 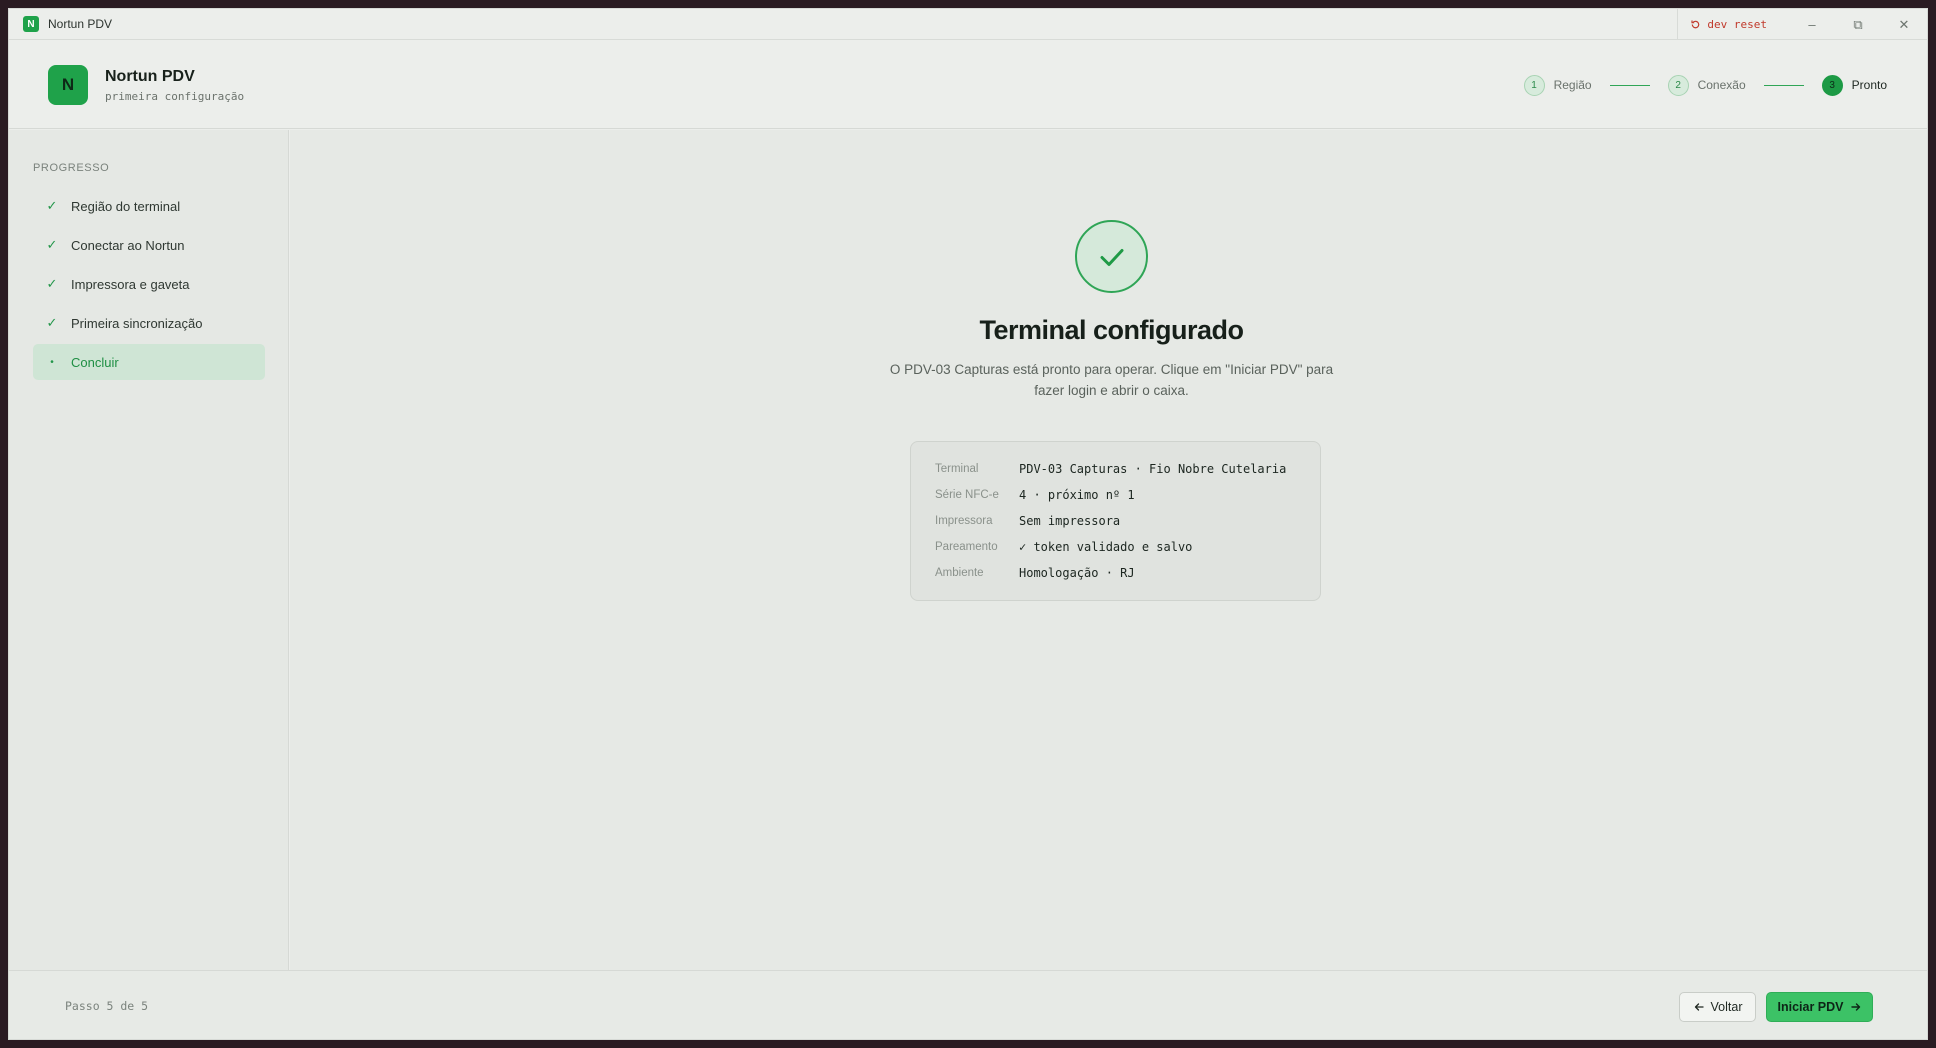 What do you see at coordinates (966, 547) in the screenshot?
I see `summary-label: Pareamento` at bounding box center [966, 547].